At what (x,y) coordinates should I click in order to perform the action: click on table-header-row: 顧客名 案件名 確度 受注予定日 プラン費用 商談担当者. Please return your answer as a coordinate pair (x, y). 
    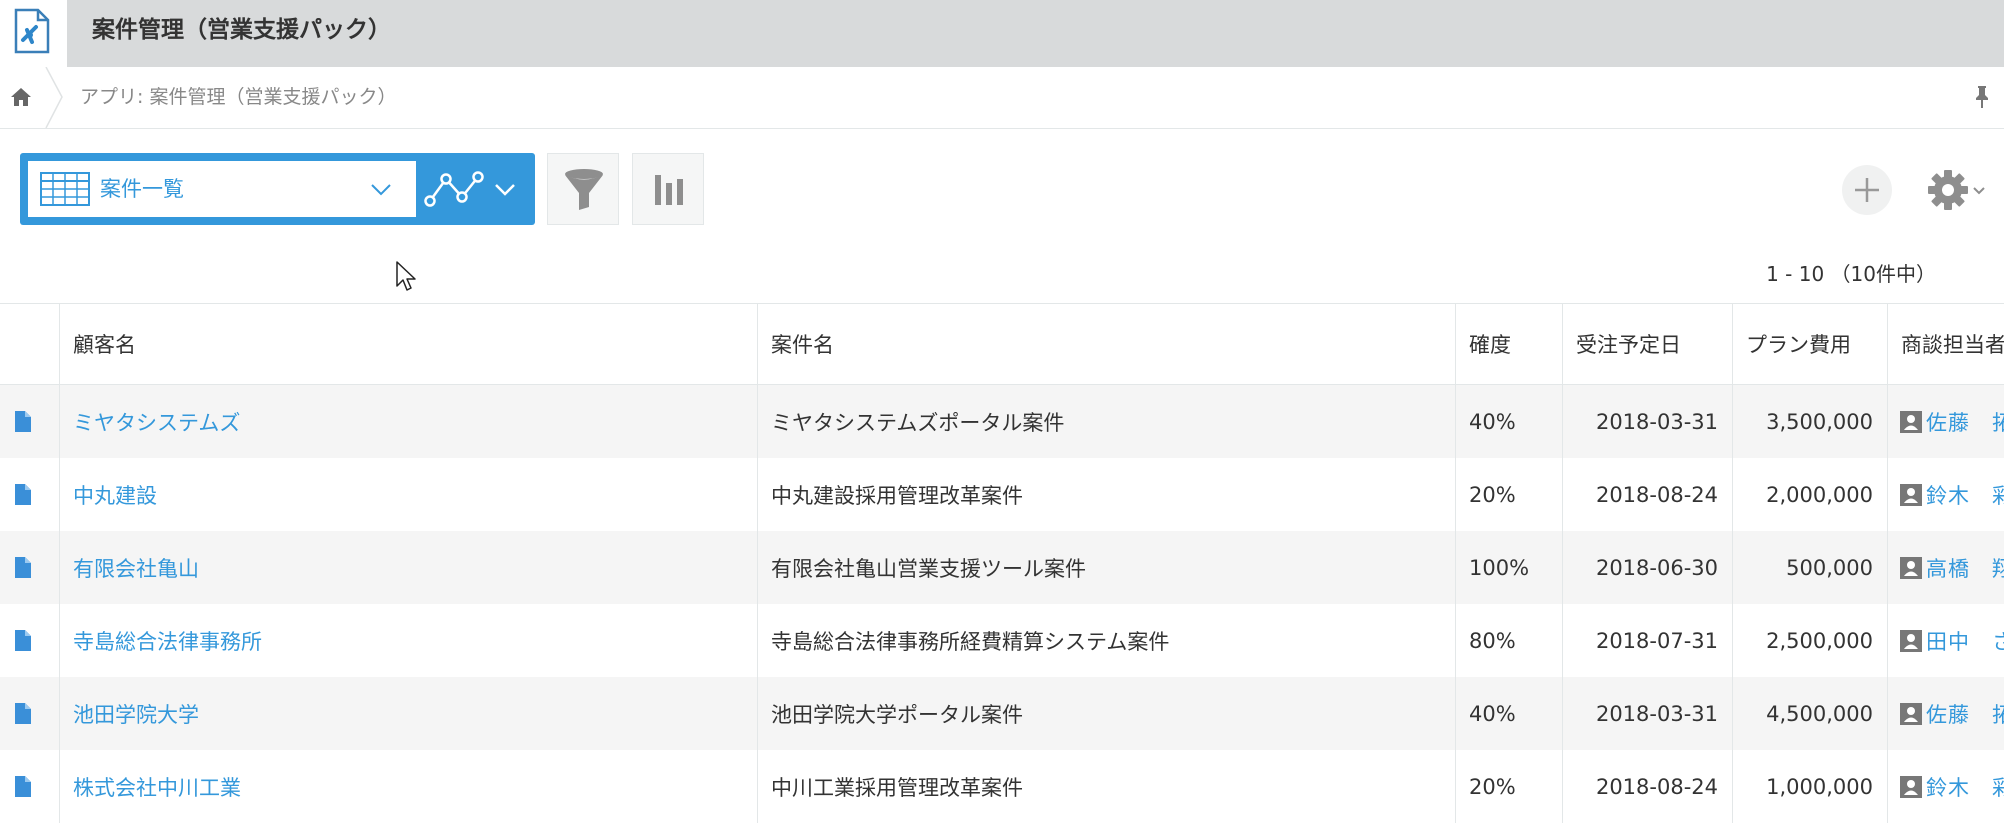
    Looking at the image, I should click on (1002, 344).